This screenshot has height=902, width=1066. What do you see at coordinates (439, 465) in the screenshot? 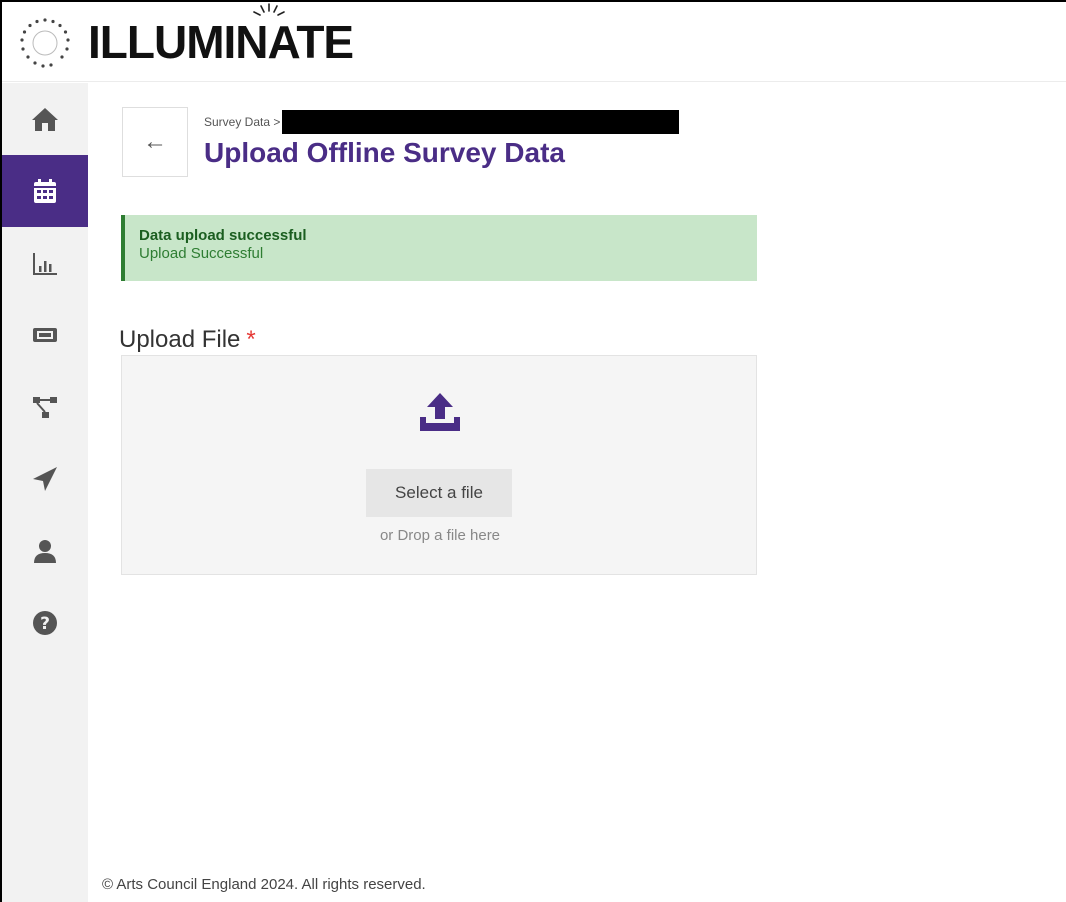
I see `file-dropzone: Select a file or Drop a file here` at bounding box center [439, 465].